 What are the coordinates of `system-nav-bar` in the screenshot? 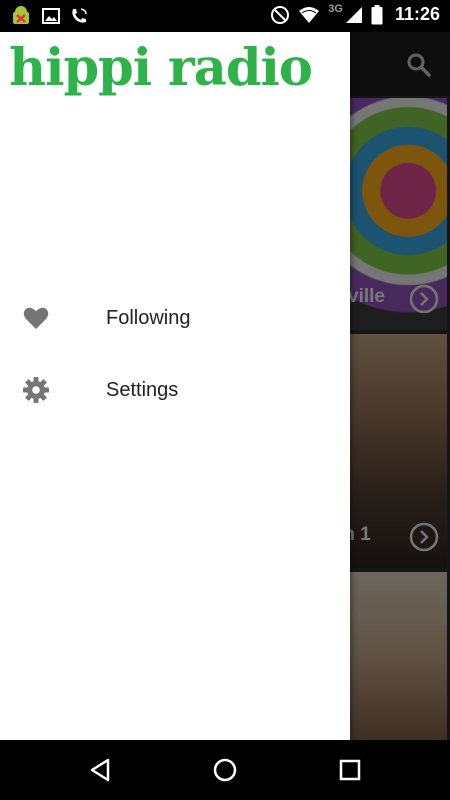 It's located at (225, 770).